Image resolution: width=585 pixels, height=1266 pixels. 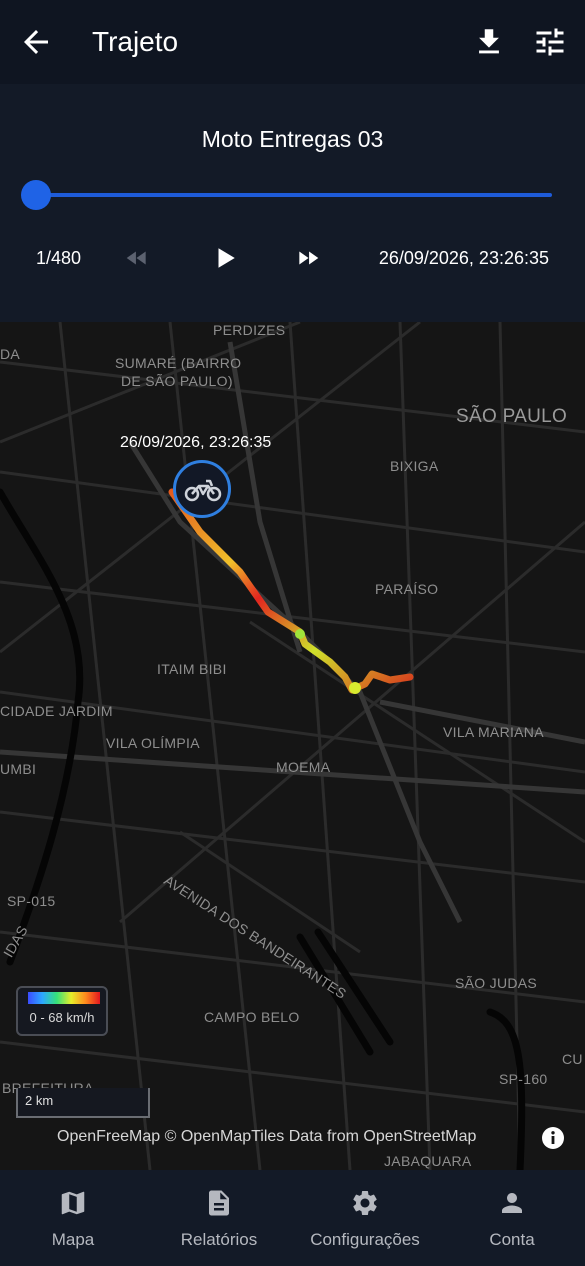 What do you see at coordinates (219, 1219) in the screenshot?
I see `nav-item-relatorios: Relatórios` at bounding box center [219, 1219].